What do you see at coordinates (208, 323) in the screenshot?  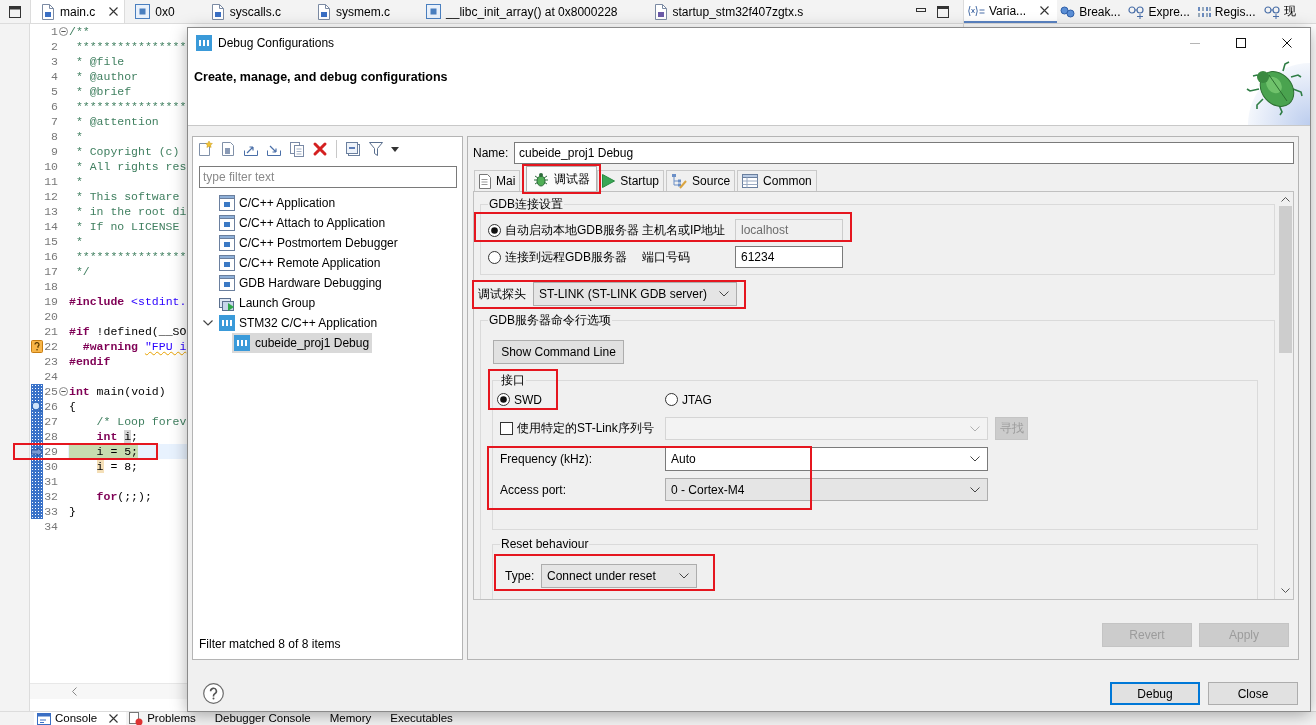 I see `chevron-icon` at bounding box center [208, 323].